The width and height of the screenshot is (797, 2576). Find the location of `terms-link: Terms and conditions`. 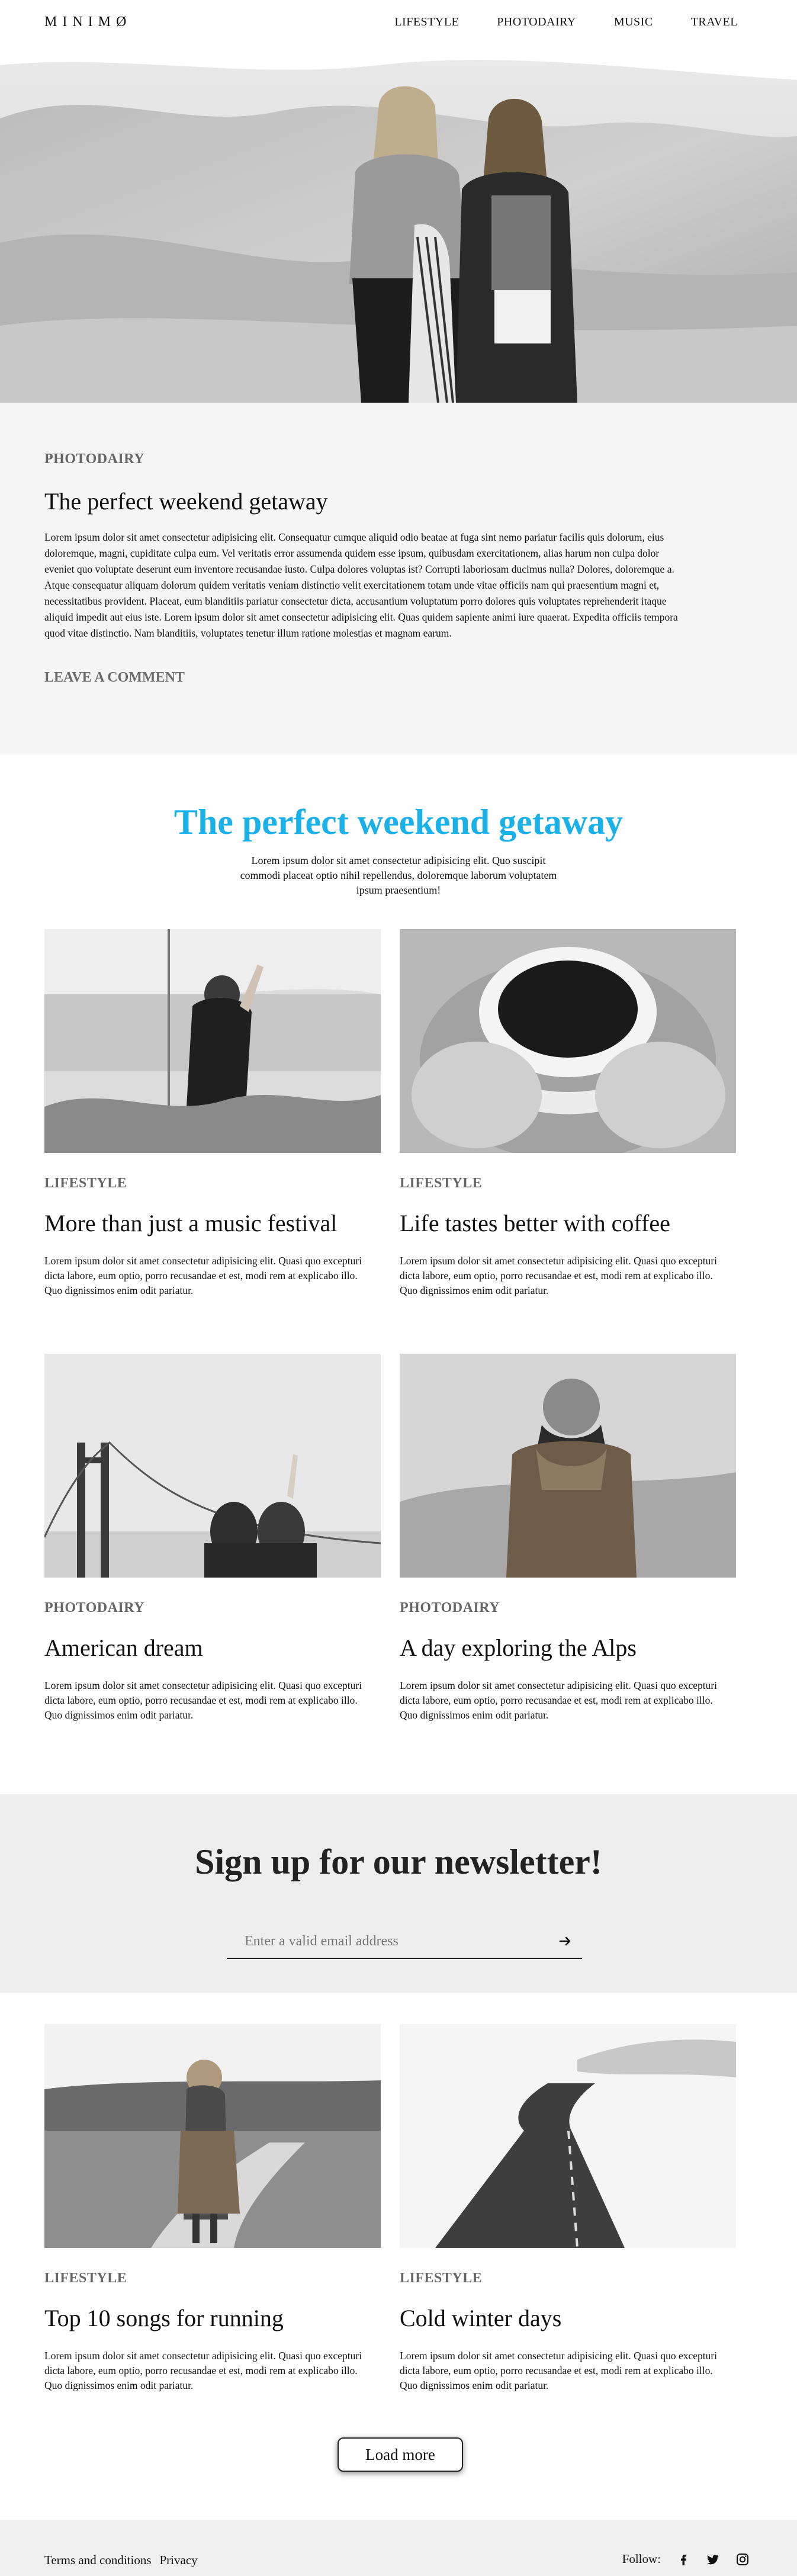

terms-link: Terms and conditions is located at coordinates (98, 2560).